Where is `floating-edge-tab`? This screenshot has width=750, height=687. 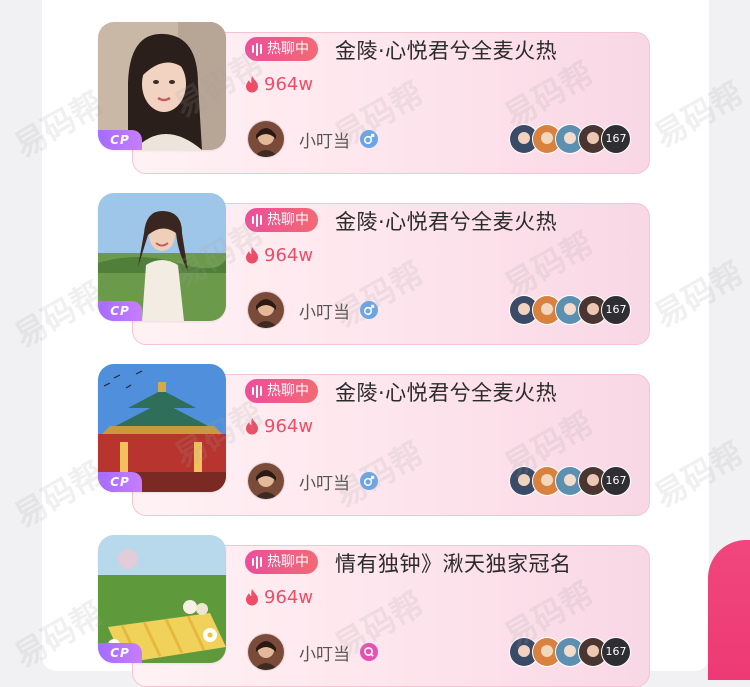
floating-edge-tab is located at coordinates (729, 610).